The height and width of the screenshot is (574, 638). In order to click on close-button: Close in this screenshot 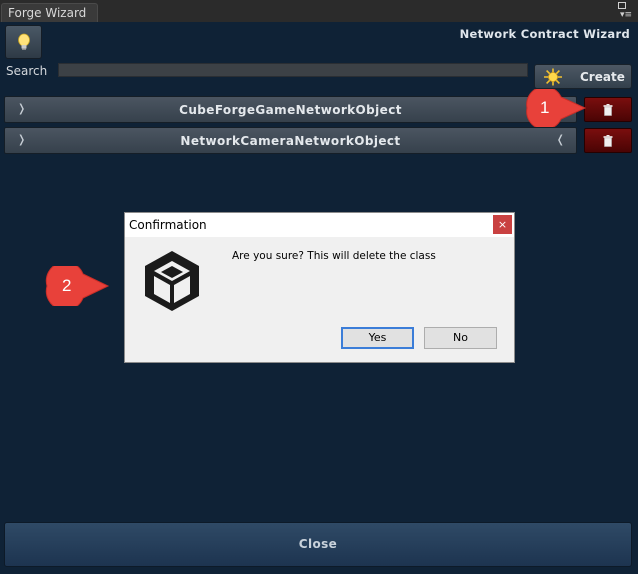, I will do `click(318, 544)`.